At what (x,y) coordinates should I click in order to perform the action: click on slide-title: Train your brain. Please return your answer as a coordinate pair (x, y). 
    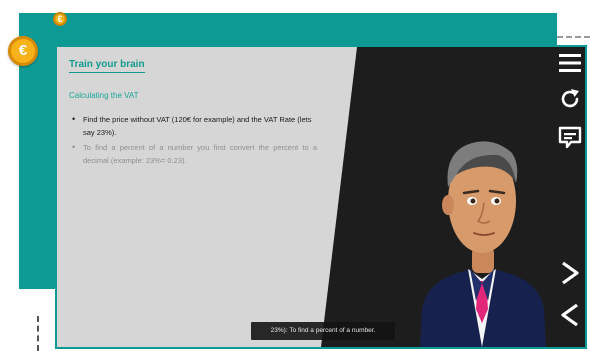
    Looking at the image, I should click on (107, 66).